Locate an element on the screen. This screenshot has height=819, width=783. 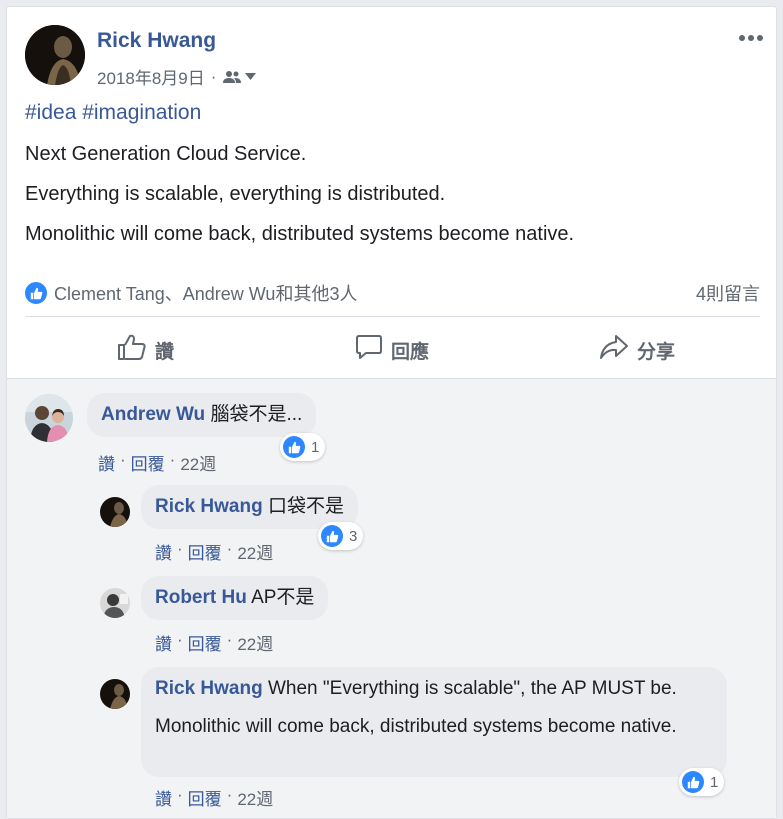
post-date: 2018年8月9日 is located at coordinates (151, 76).